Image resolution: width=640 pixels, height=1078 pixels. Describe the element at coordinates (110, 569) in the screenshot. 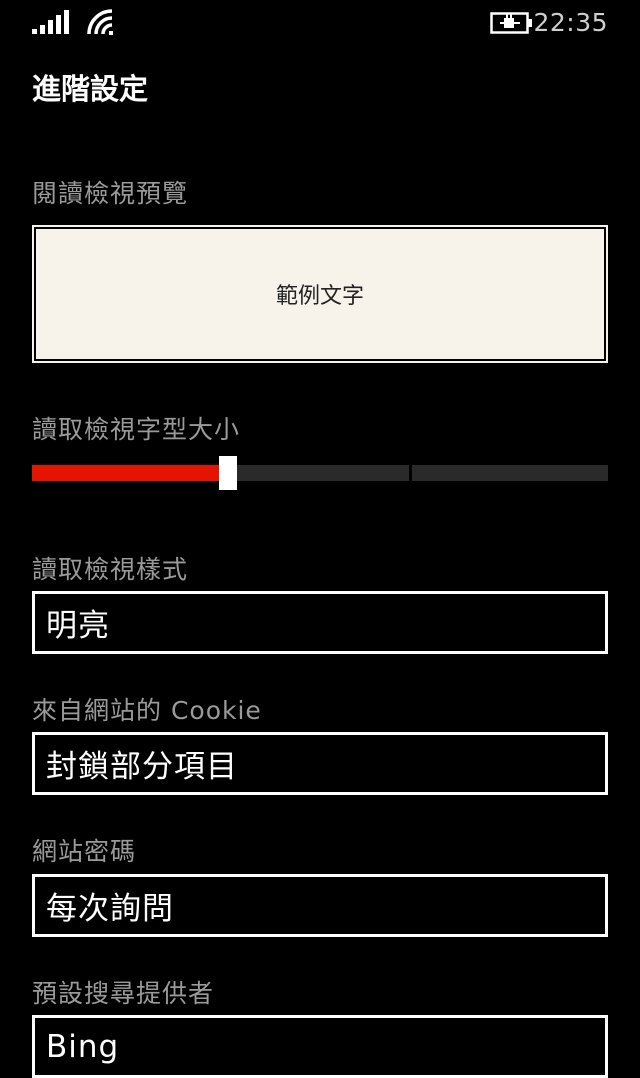

I see `reading-style-label: 讀取檢視樣式` at that location.